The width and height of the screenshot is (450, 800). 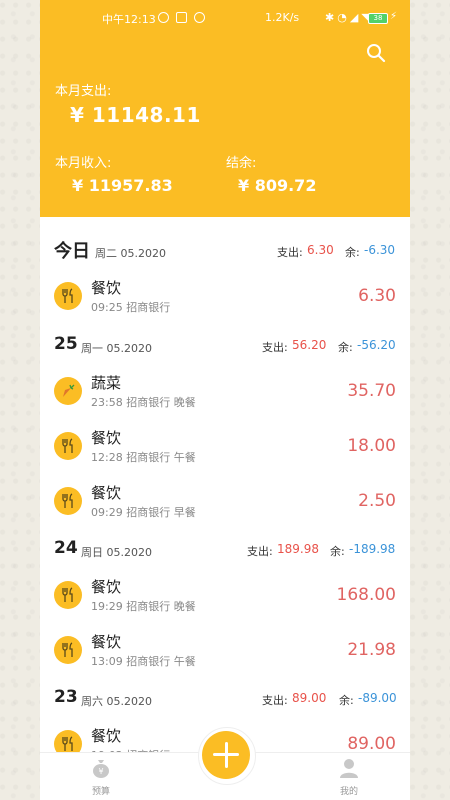 I want to click on list-item: 餐饮 13:09 招商银行 午餐 21.98, so click(x=225, y=651).